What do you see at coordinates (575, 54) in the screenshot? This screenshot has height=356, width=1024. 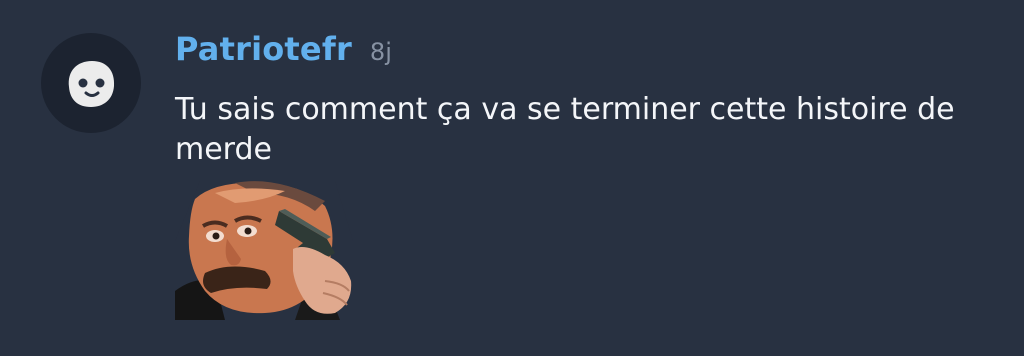 I see `comment-header: Patriotefr 8j` at bounding box center [575, 54].